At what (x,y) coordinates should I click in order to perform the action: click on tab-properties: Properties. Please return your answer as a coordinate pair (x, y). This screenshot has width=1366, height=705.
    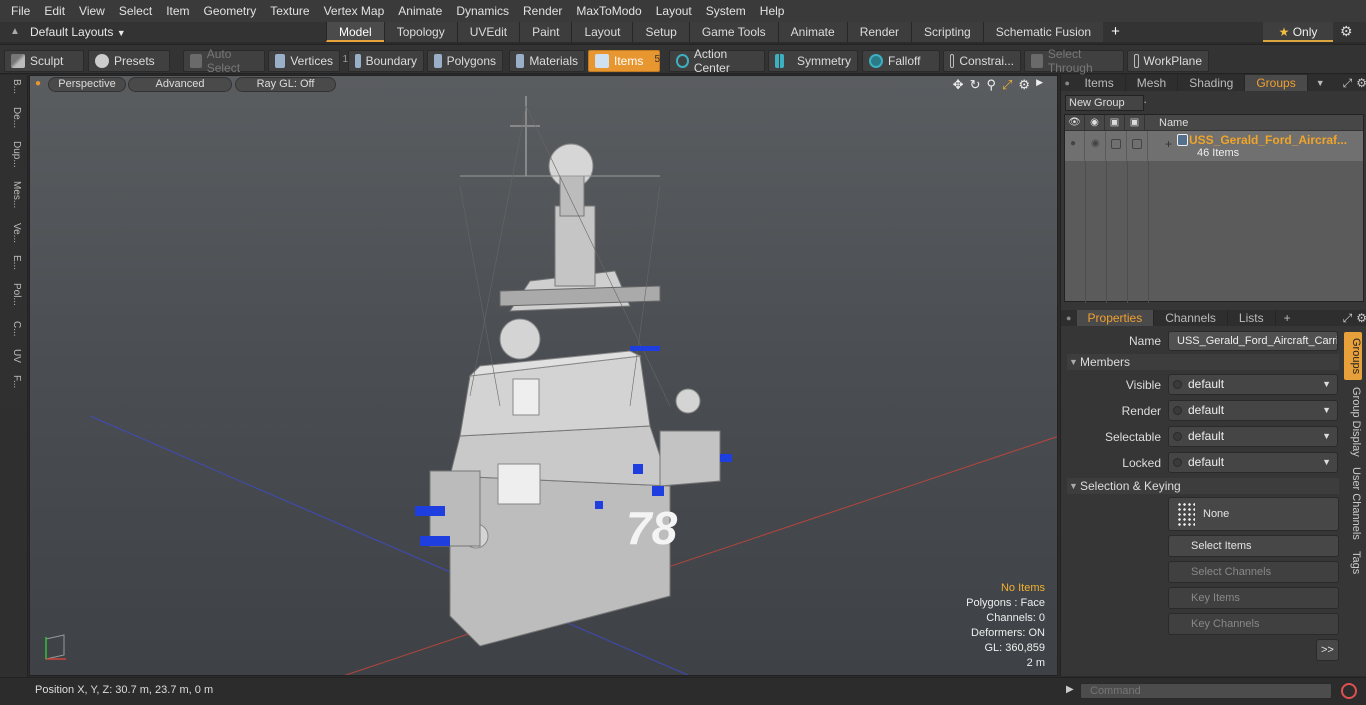
    Looking at the image, I should click on (1115, 318).